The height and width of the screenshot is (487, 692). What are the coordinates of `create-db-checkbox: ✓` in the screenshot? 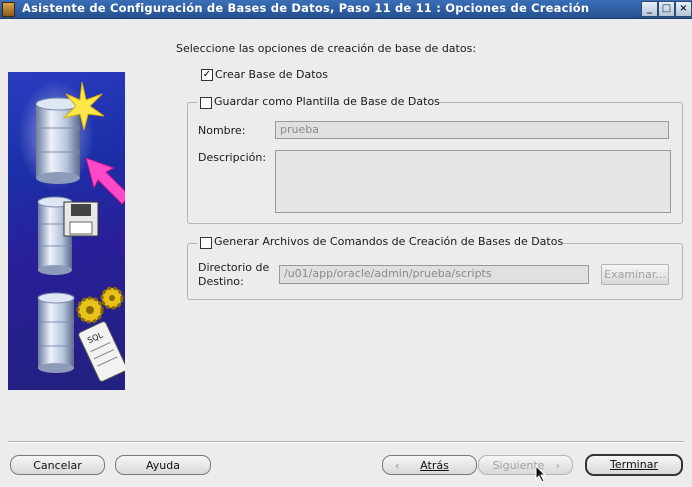 It's located at (207, 75).